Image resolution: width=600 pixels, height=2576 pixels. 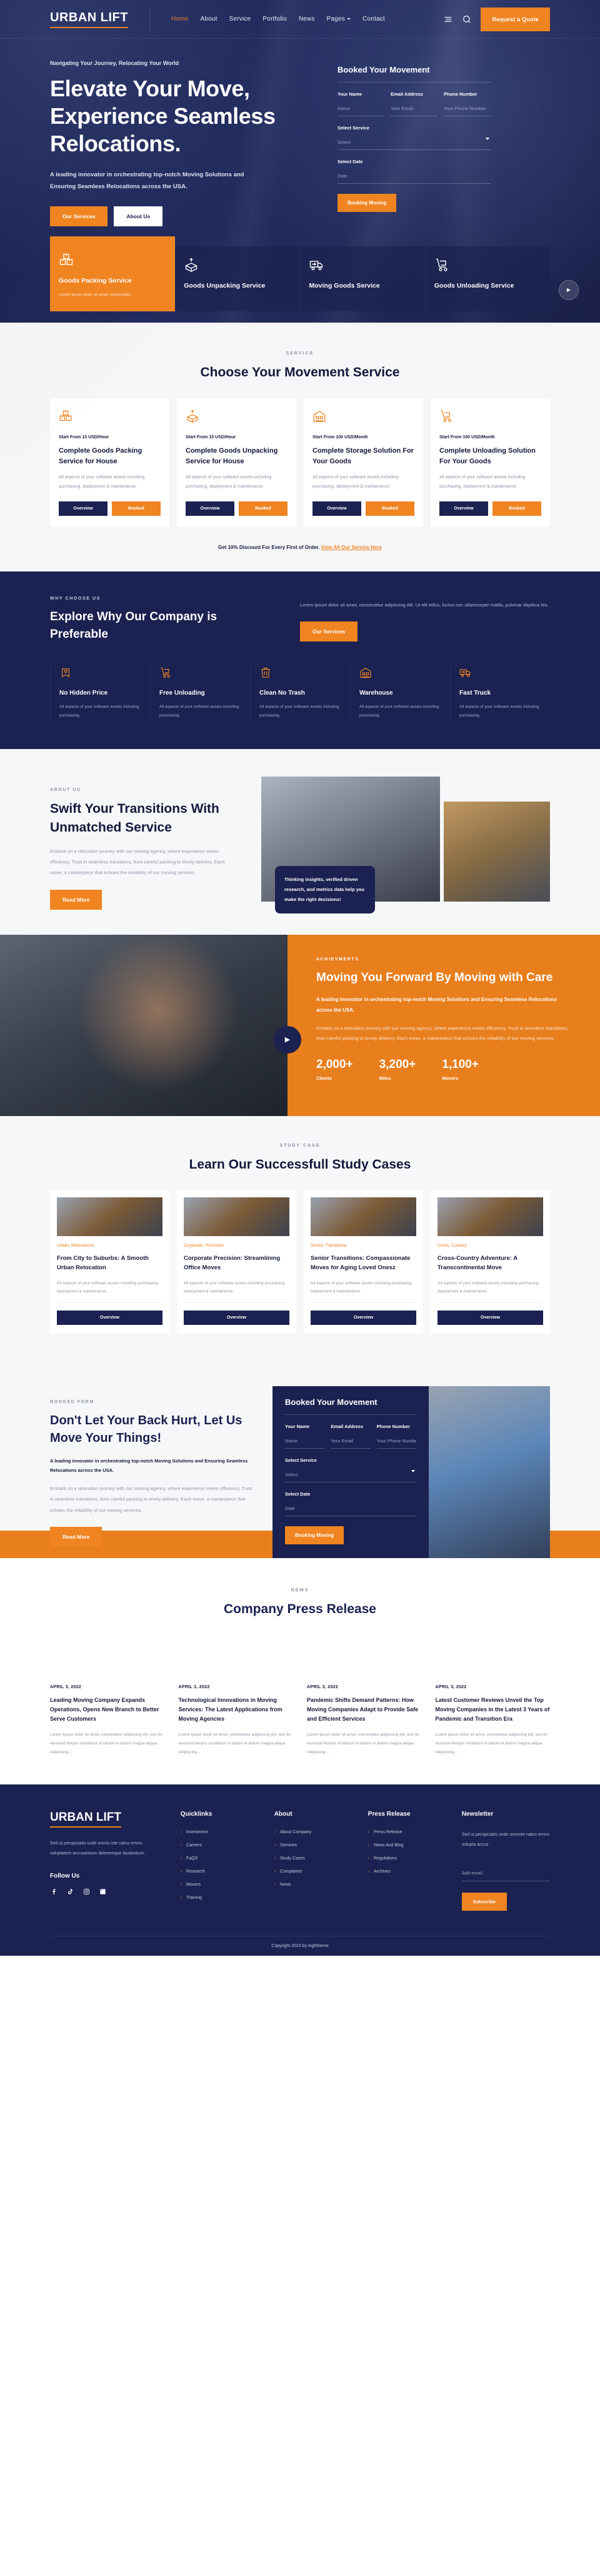 I want to click on about-read-more-button: Read More, so click(x=76, y=899).